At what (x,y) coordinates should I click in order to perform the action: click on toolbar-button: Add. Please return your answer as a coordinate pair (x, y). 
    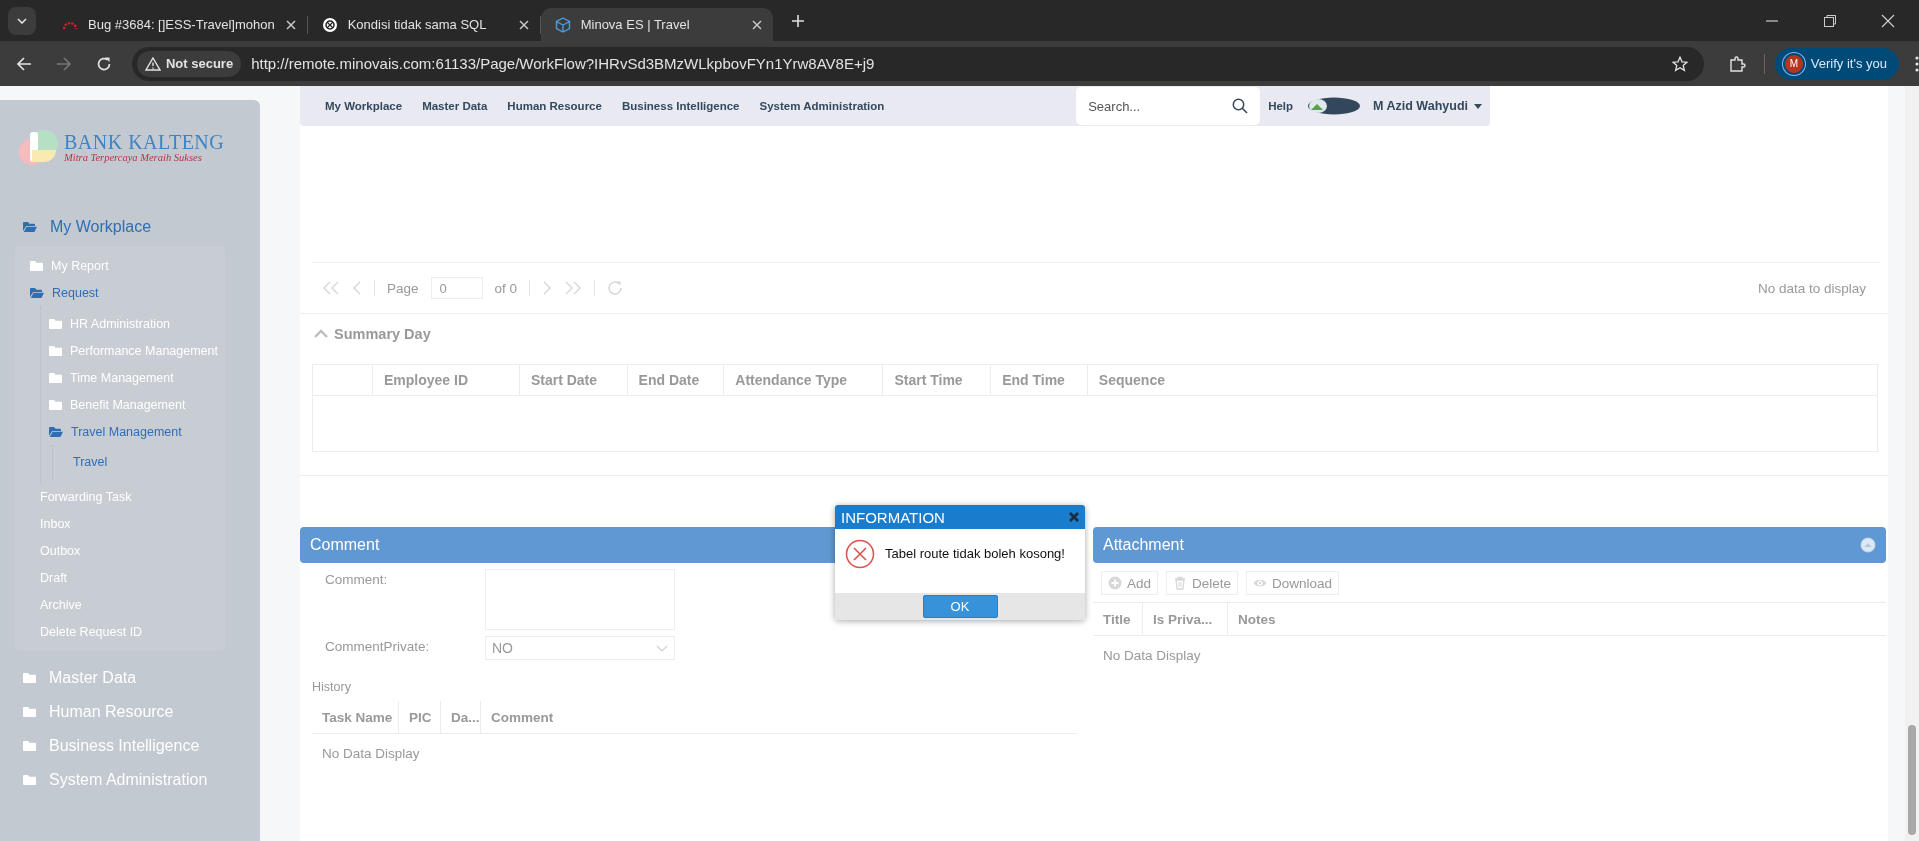
    Looking at the image, I should click on (1130, 583).